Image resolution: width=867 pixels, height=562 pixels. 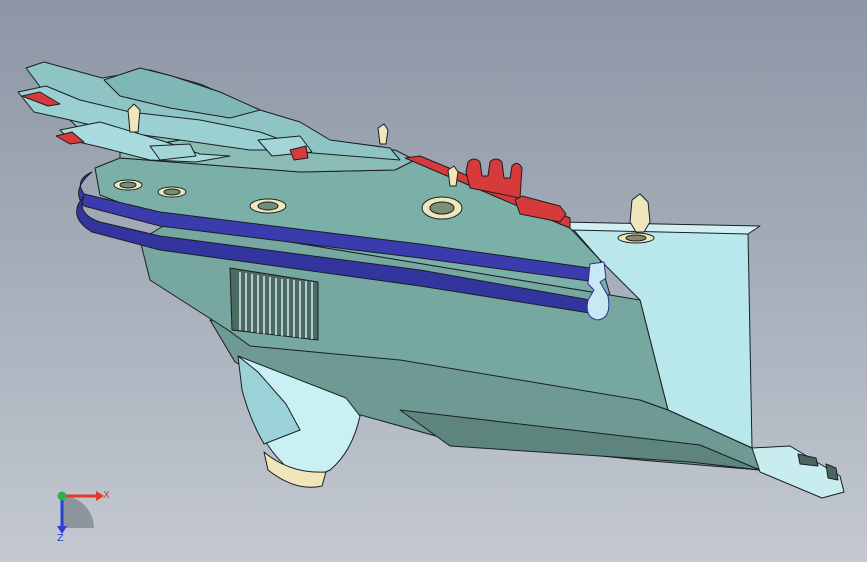 What do you see at coordinates (62, 496) in the screenshot?
I see `y-axis-dot` at bounding box center [62, 496].